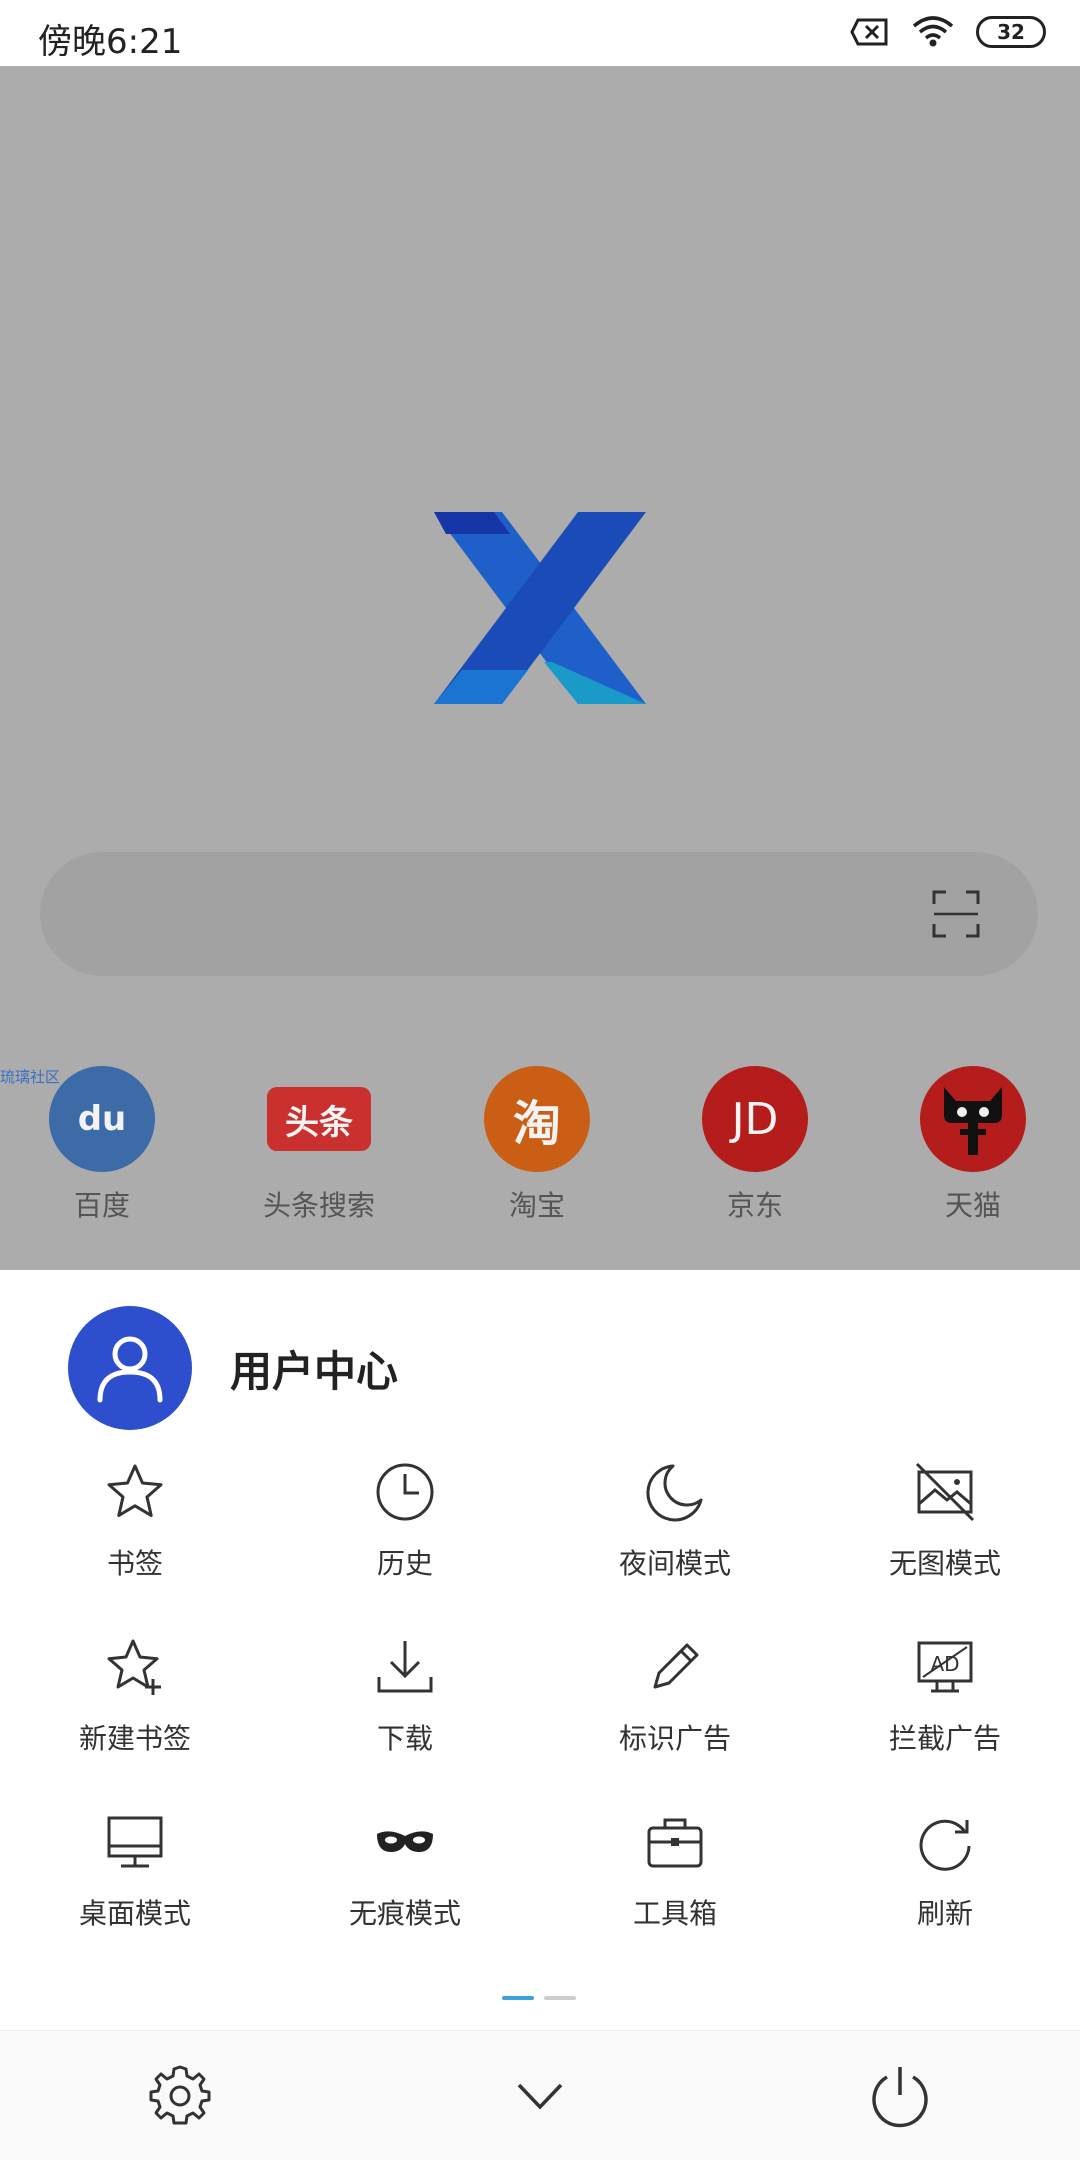  What do you see at coordinates (180, 2096) in the screenshot?
I see `settings-icon` at bounding box center [180, 2096].